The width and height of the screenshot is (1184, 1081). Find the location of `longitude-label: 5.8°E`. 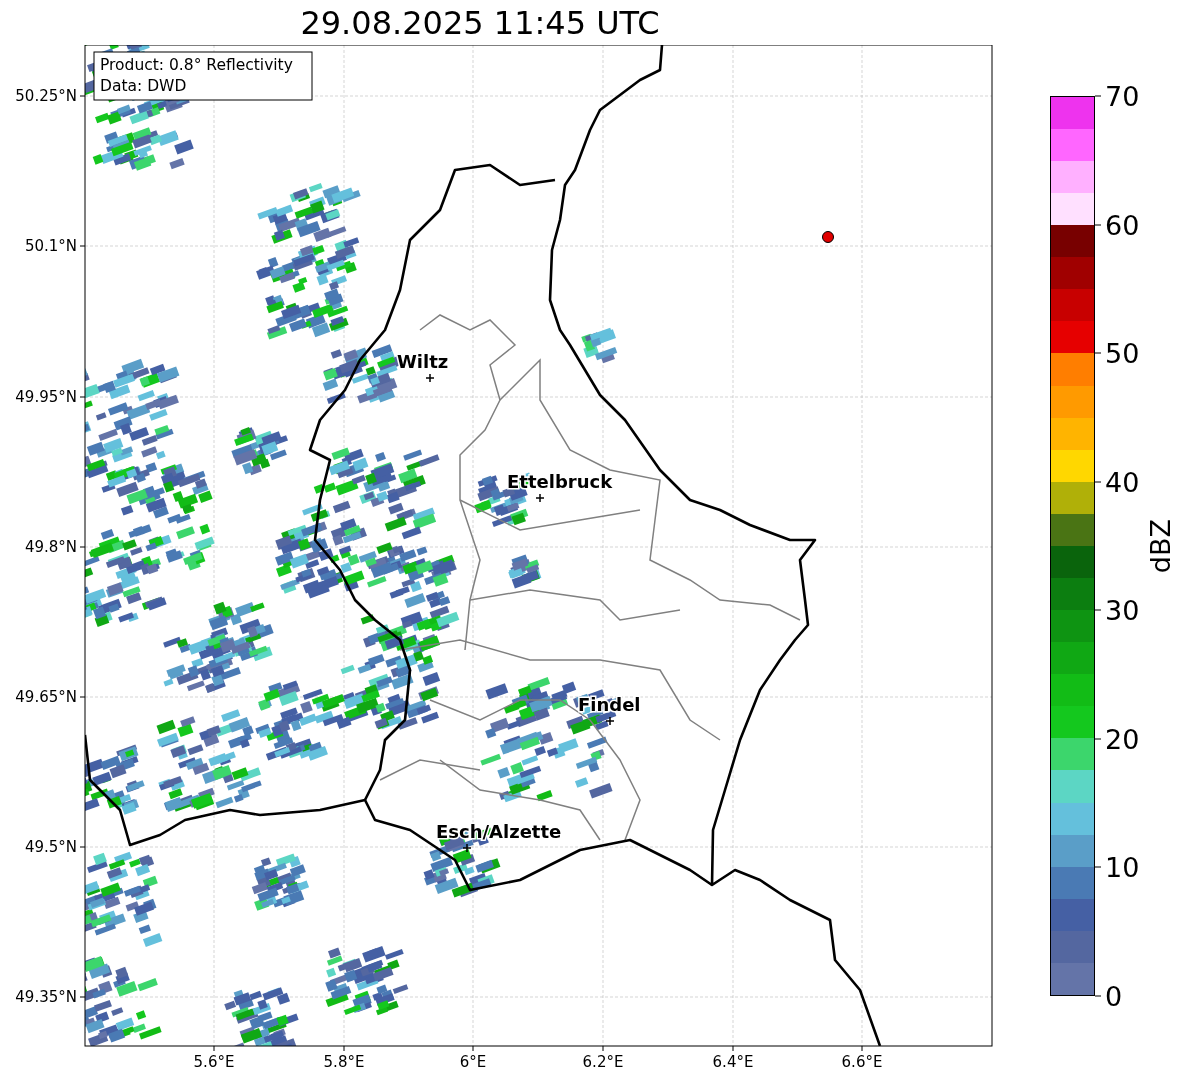

longitude-label: 5.8°E is located at coordinates (344, 1062).